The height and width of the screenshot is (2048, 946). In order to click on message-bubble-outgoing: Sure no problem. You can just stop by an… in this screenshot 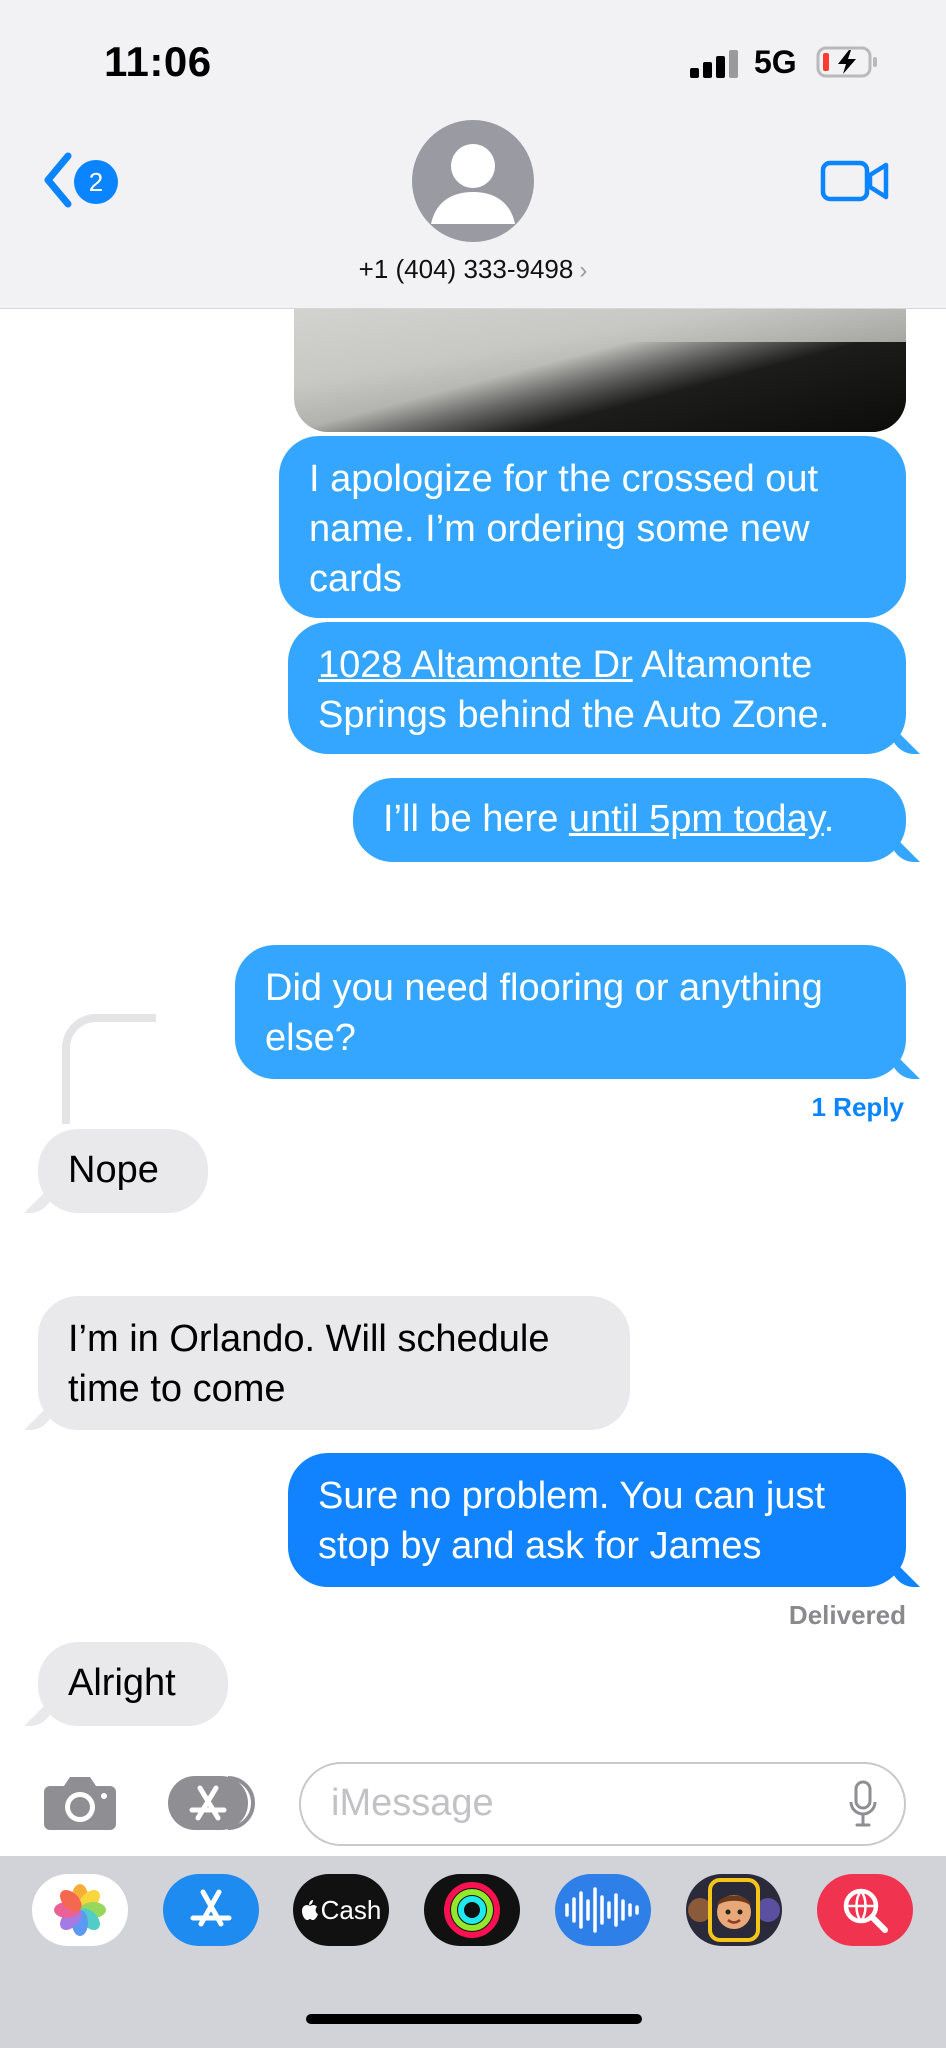, I will do `click(597, 1520)`.